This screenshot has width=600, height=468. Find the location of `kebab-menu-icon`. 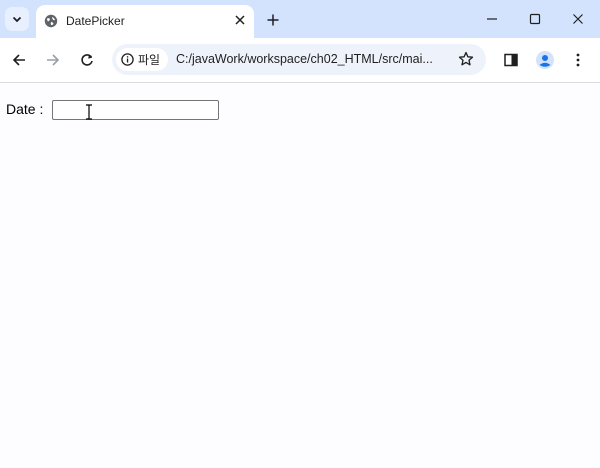

kebab-menu-icon is located at coordinates (578, 60).